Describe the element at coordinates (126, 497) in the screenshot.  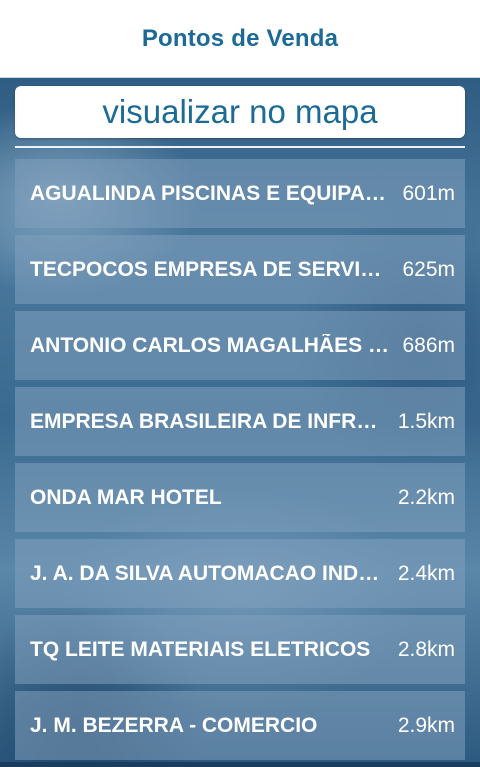
I see `store-name: ONDA MAR HOTEL` at that location.